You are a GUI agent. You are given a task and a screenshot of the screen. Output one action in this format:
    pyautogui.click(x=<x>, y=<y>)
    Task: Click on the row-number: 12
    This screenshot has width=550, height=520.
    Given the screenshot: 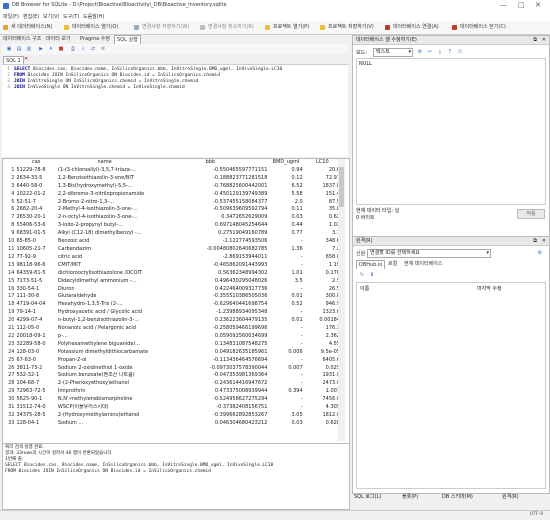 What is the action you would take?
    pyautogui.click(x=9, y=258)
    